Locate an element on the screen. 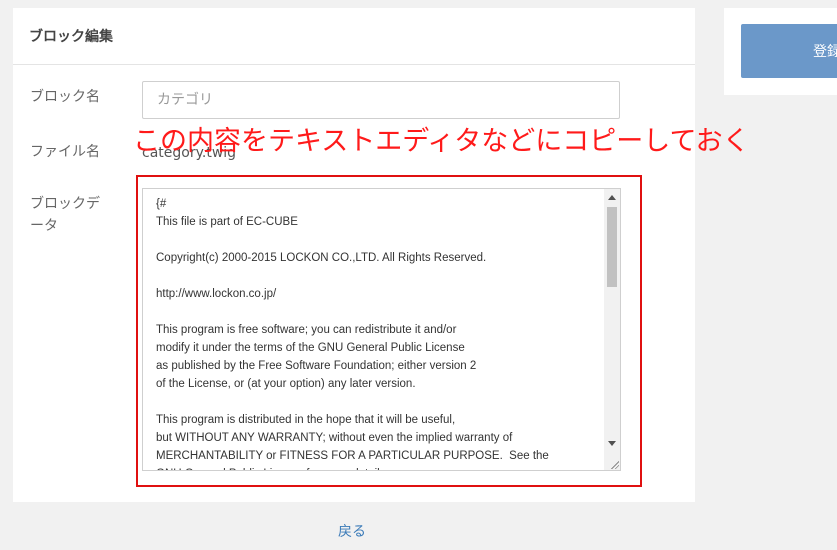 The width and height of the screenshot is (837, 550). block-data-label: ブロックデータ is located at coordinates (65, 215).